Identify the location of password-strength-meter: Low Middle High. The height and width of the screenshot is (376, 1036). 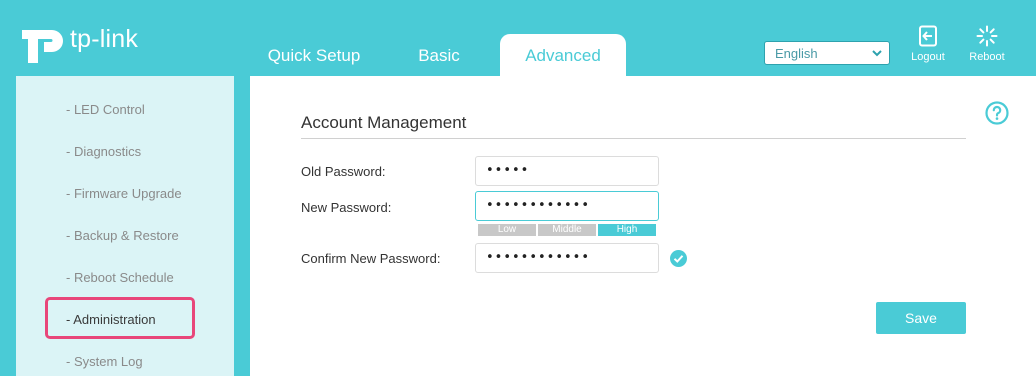
(567, 230).